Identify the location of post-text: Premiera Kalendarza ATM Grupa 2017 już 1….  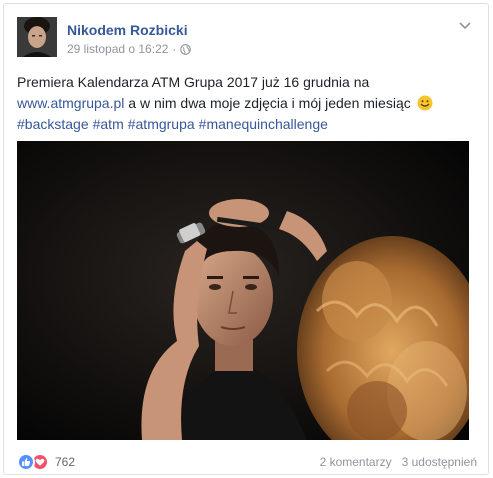
(247, 103).